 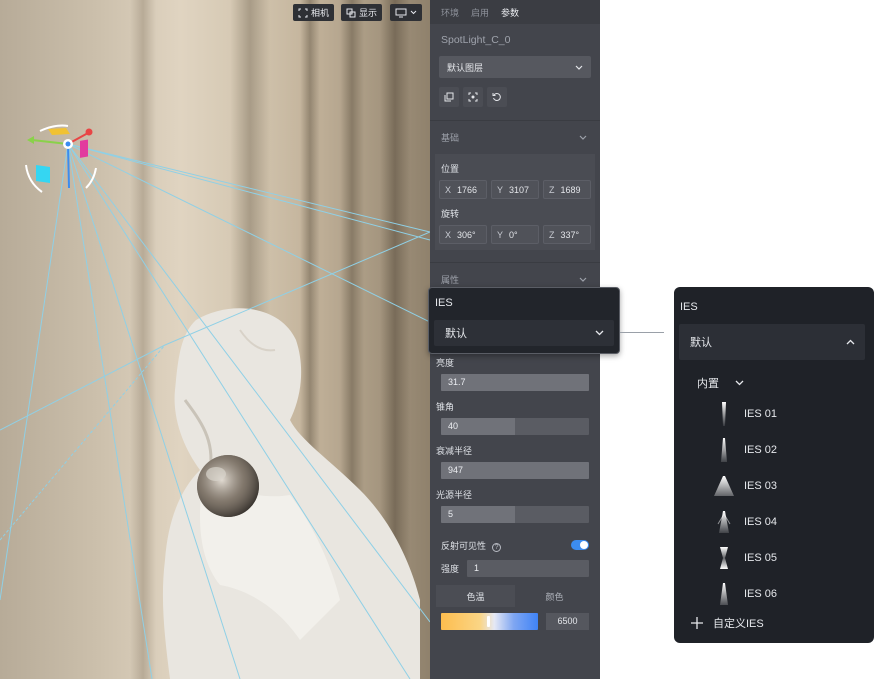 I want to click on position-x-field: X 1766, so click(x=463, y=189).